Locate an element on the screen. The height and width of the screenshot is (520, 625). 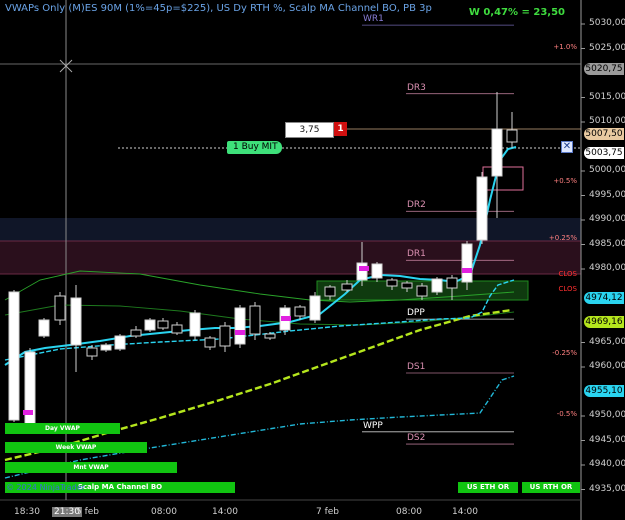
price-tick-label: 5015,00 is located at coordinates (607, 96).